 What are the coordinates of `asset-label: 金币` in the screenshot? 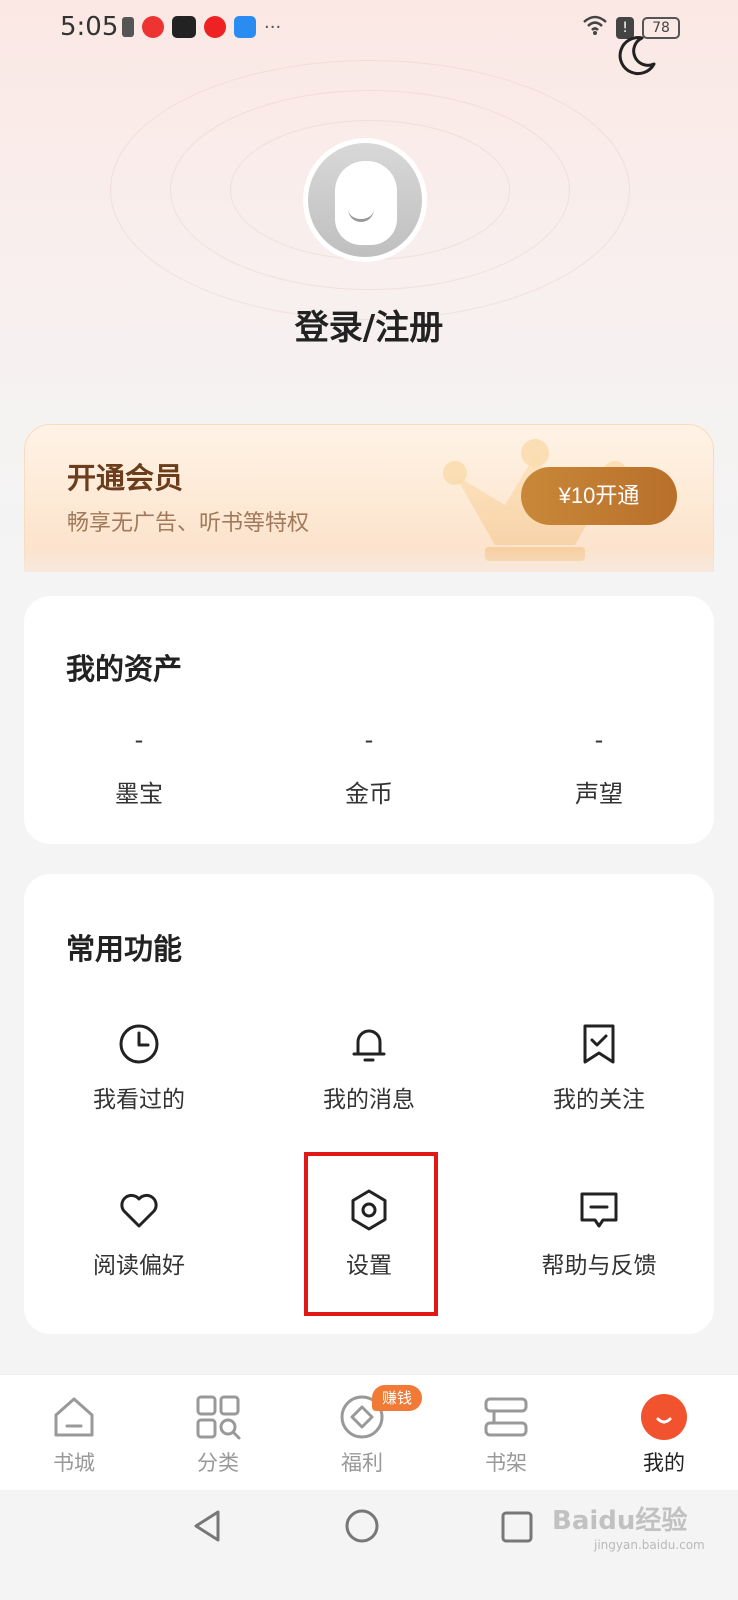 It's located at (369, 794).